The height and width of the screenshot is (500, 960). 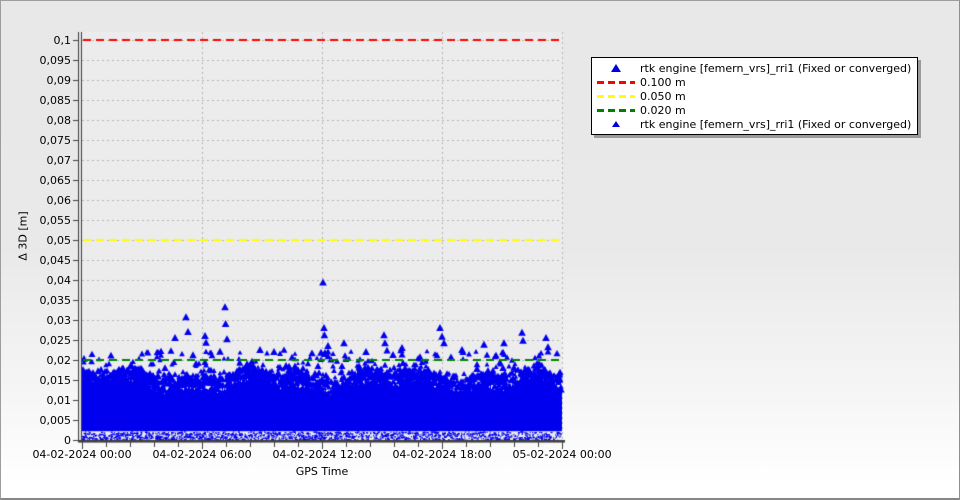 I want to click on y-tick-label: 0, so click(x=67, y=440).